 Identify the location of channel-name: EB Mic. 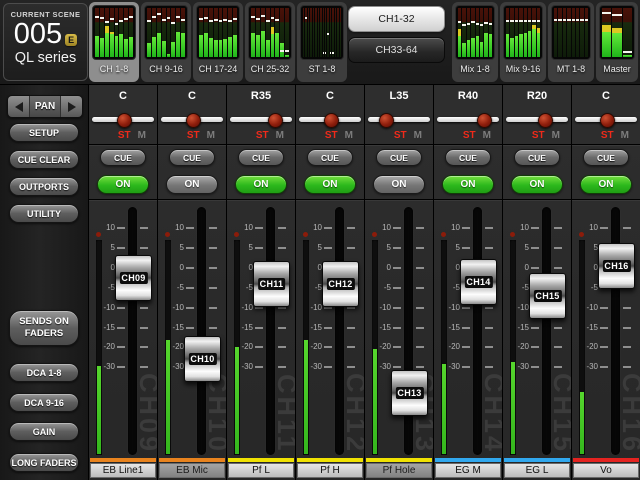
(192, 470).